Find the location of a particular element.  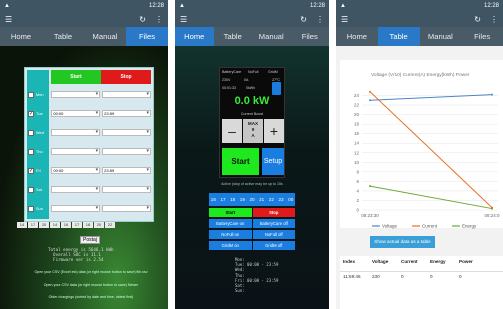

hour-button: 22 is located at coordinates (271, 199).